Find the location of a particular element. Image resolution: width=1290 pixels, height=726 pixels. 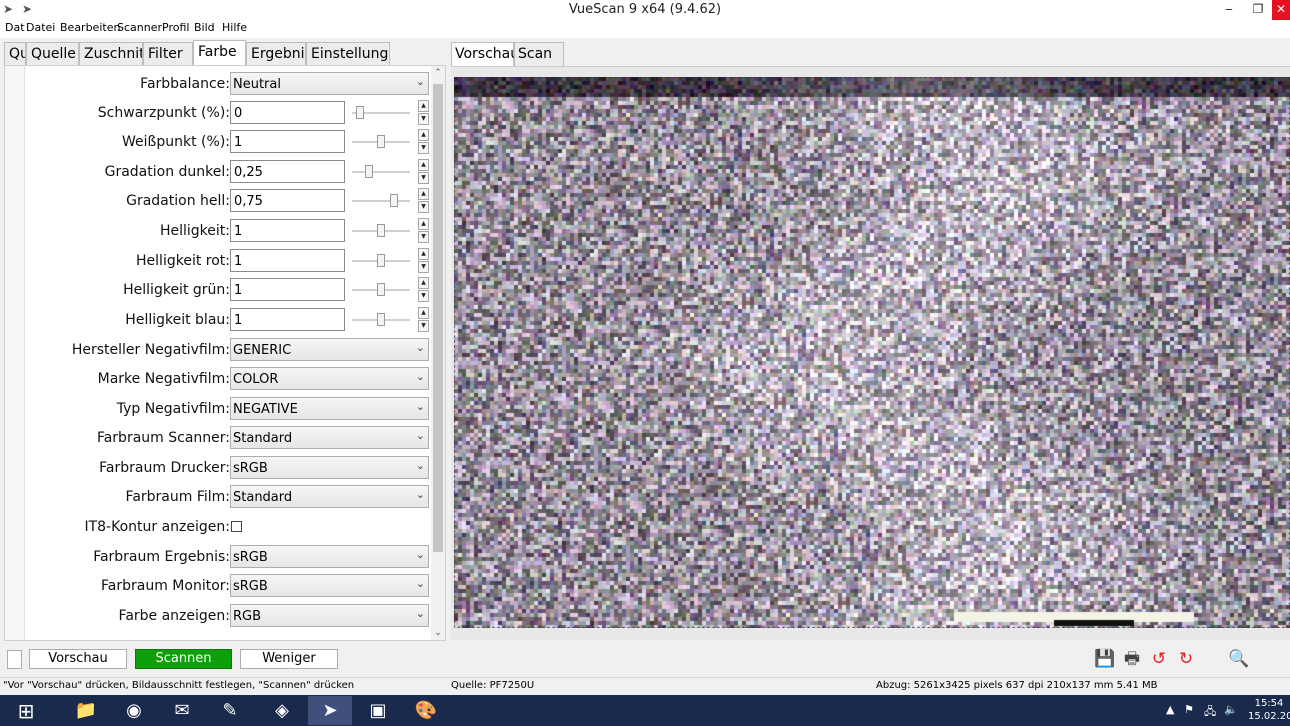

tab-farbe: Farbe is located at coordinates (219, 53).